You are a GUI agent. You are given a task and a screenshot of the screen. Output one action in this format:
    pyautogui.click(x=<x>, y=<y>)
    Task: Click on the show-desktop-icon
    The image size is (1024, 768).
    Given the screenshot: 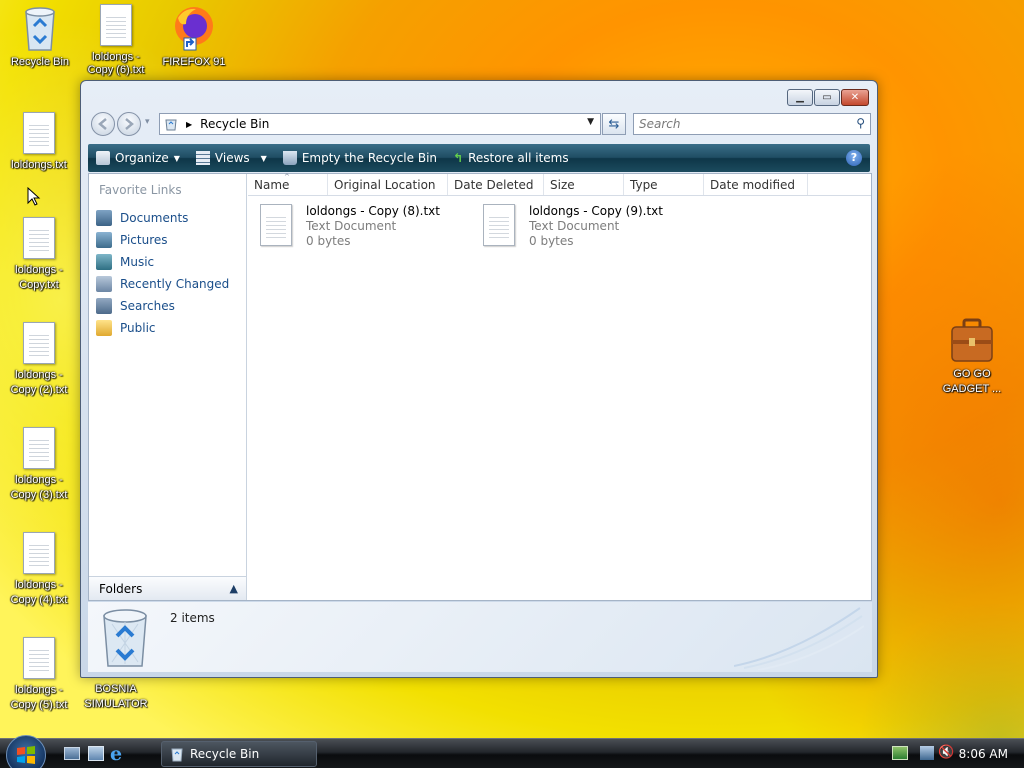 What is the action you would take?
    pyautogui.click(x=72, y=753)
    